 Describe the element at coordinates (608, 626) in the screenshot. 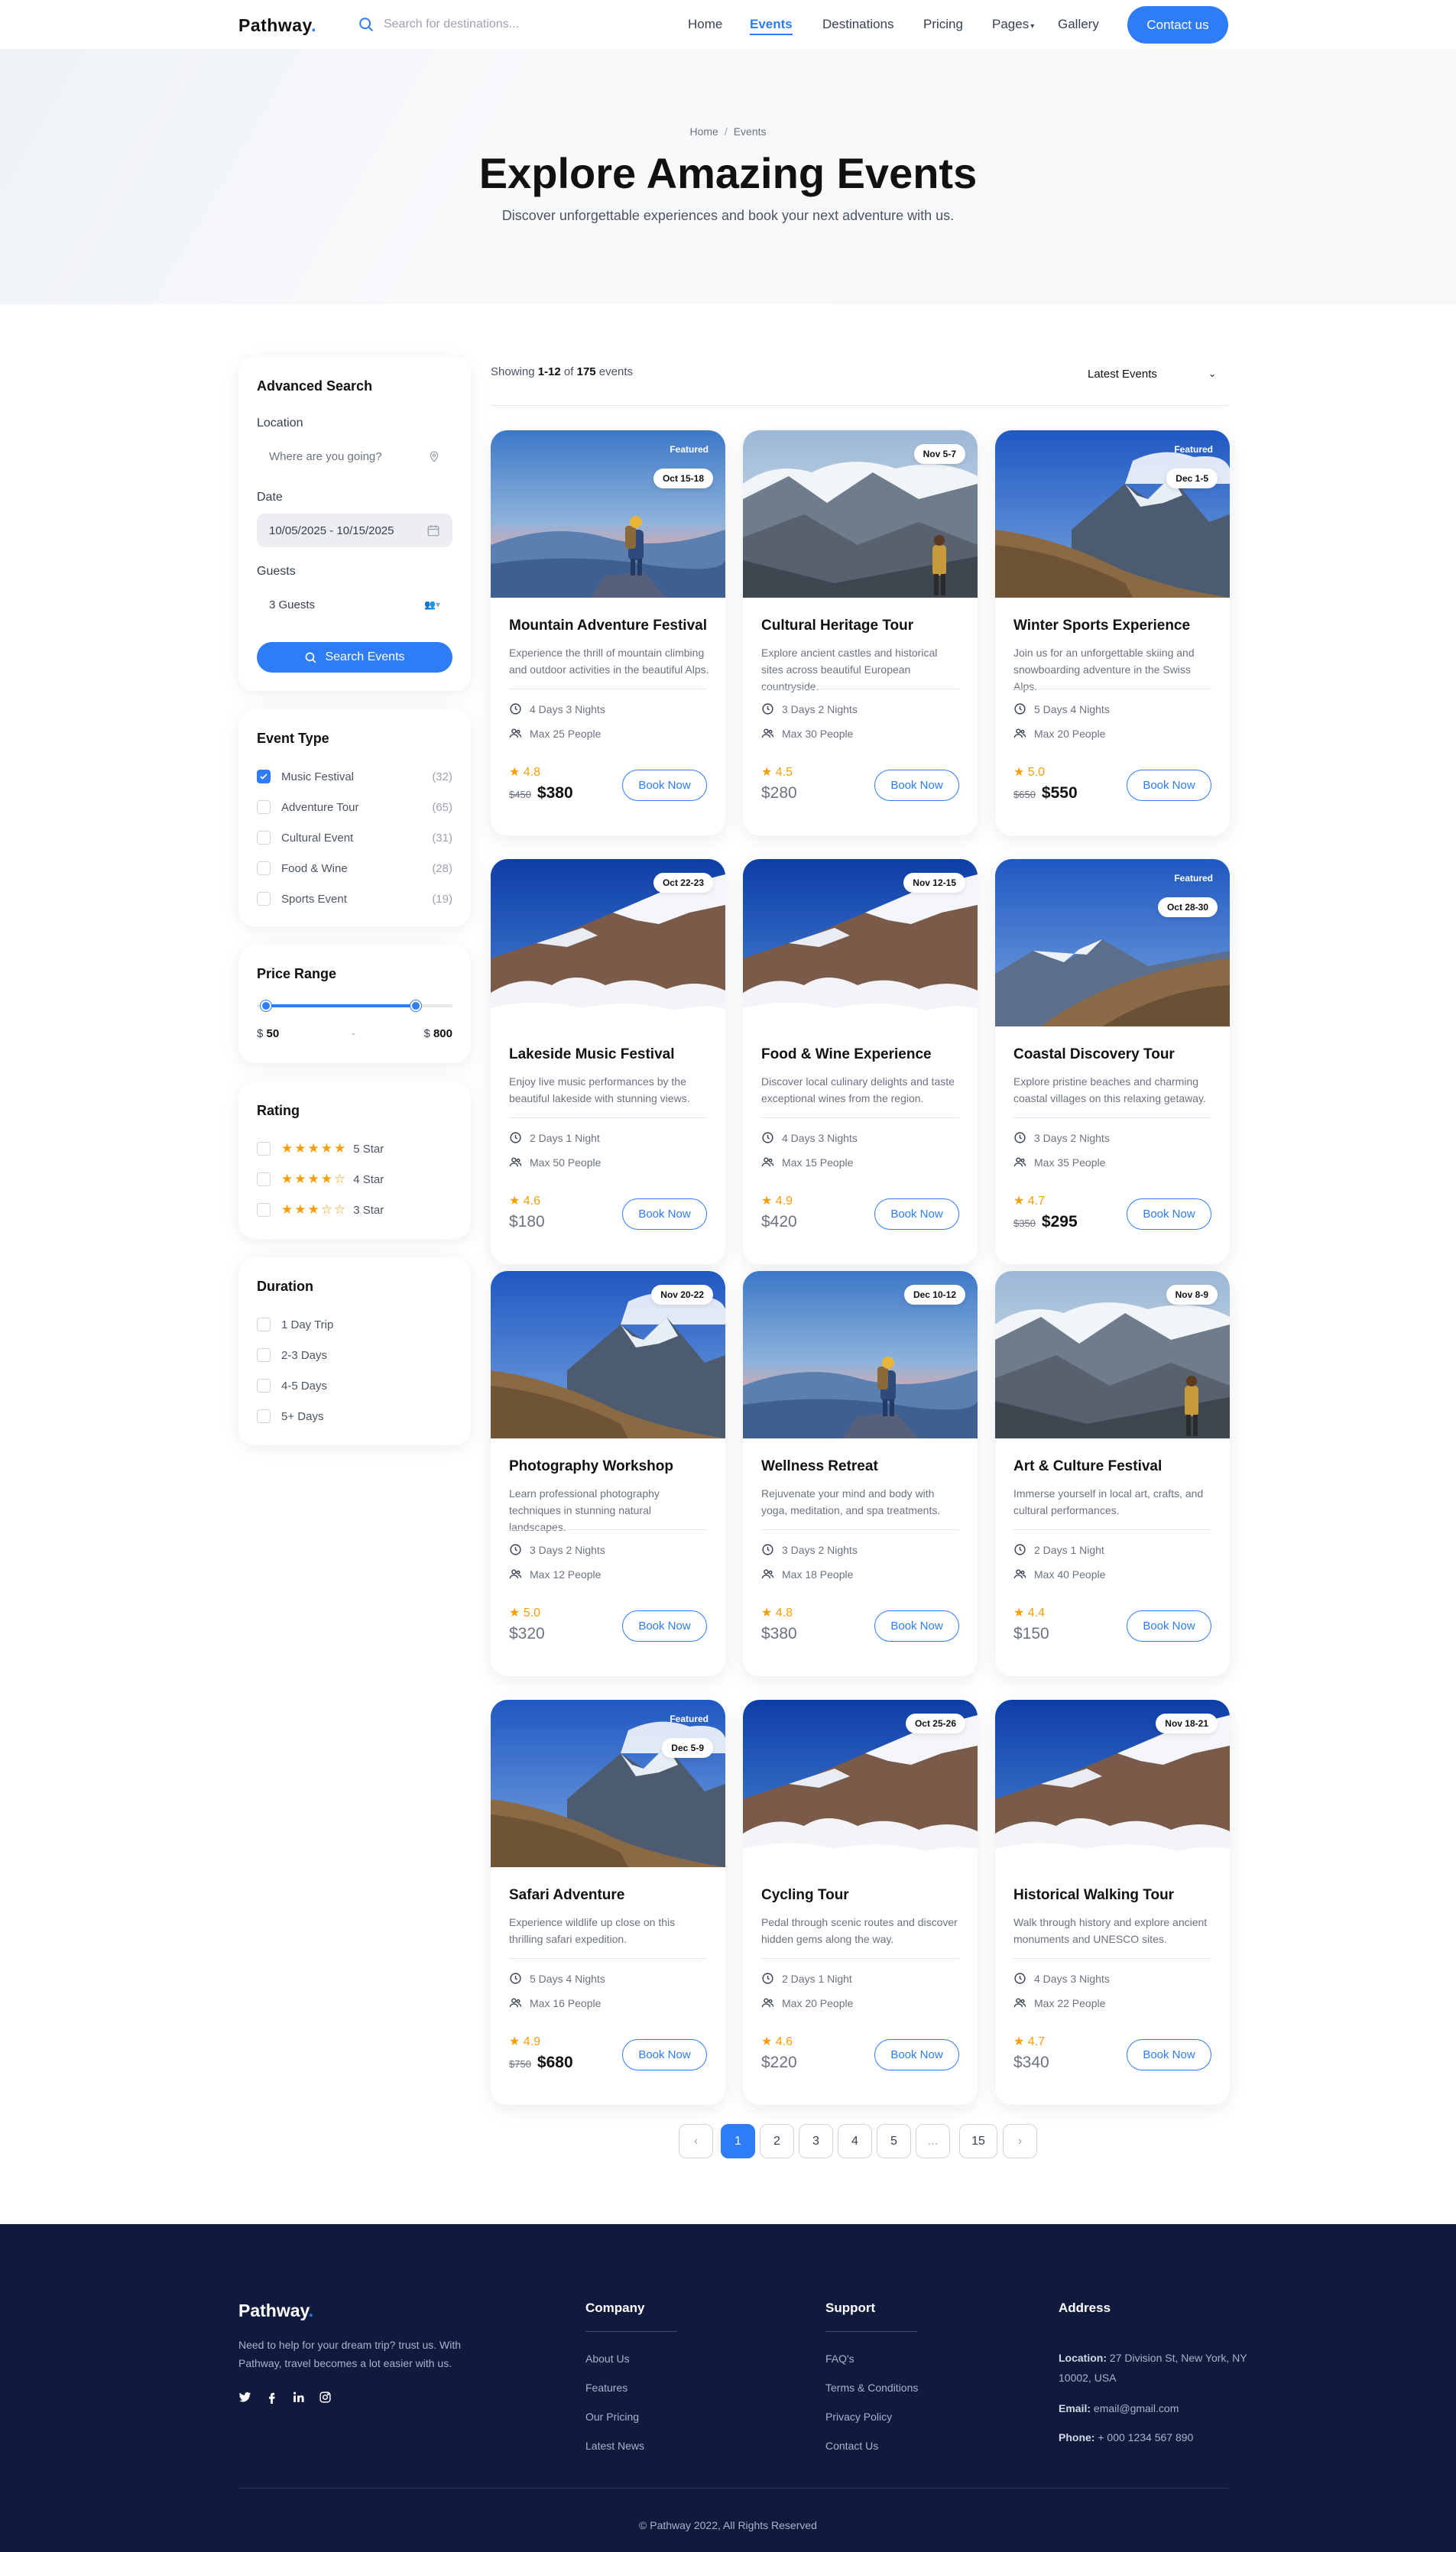

I see `event-title: Mountain Adventure Festival` at that location.